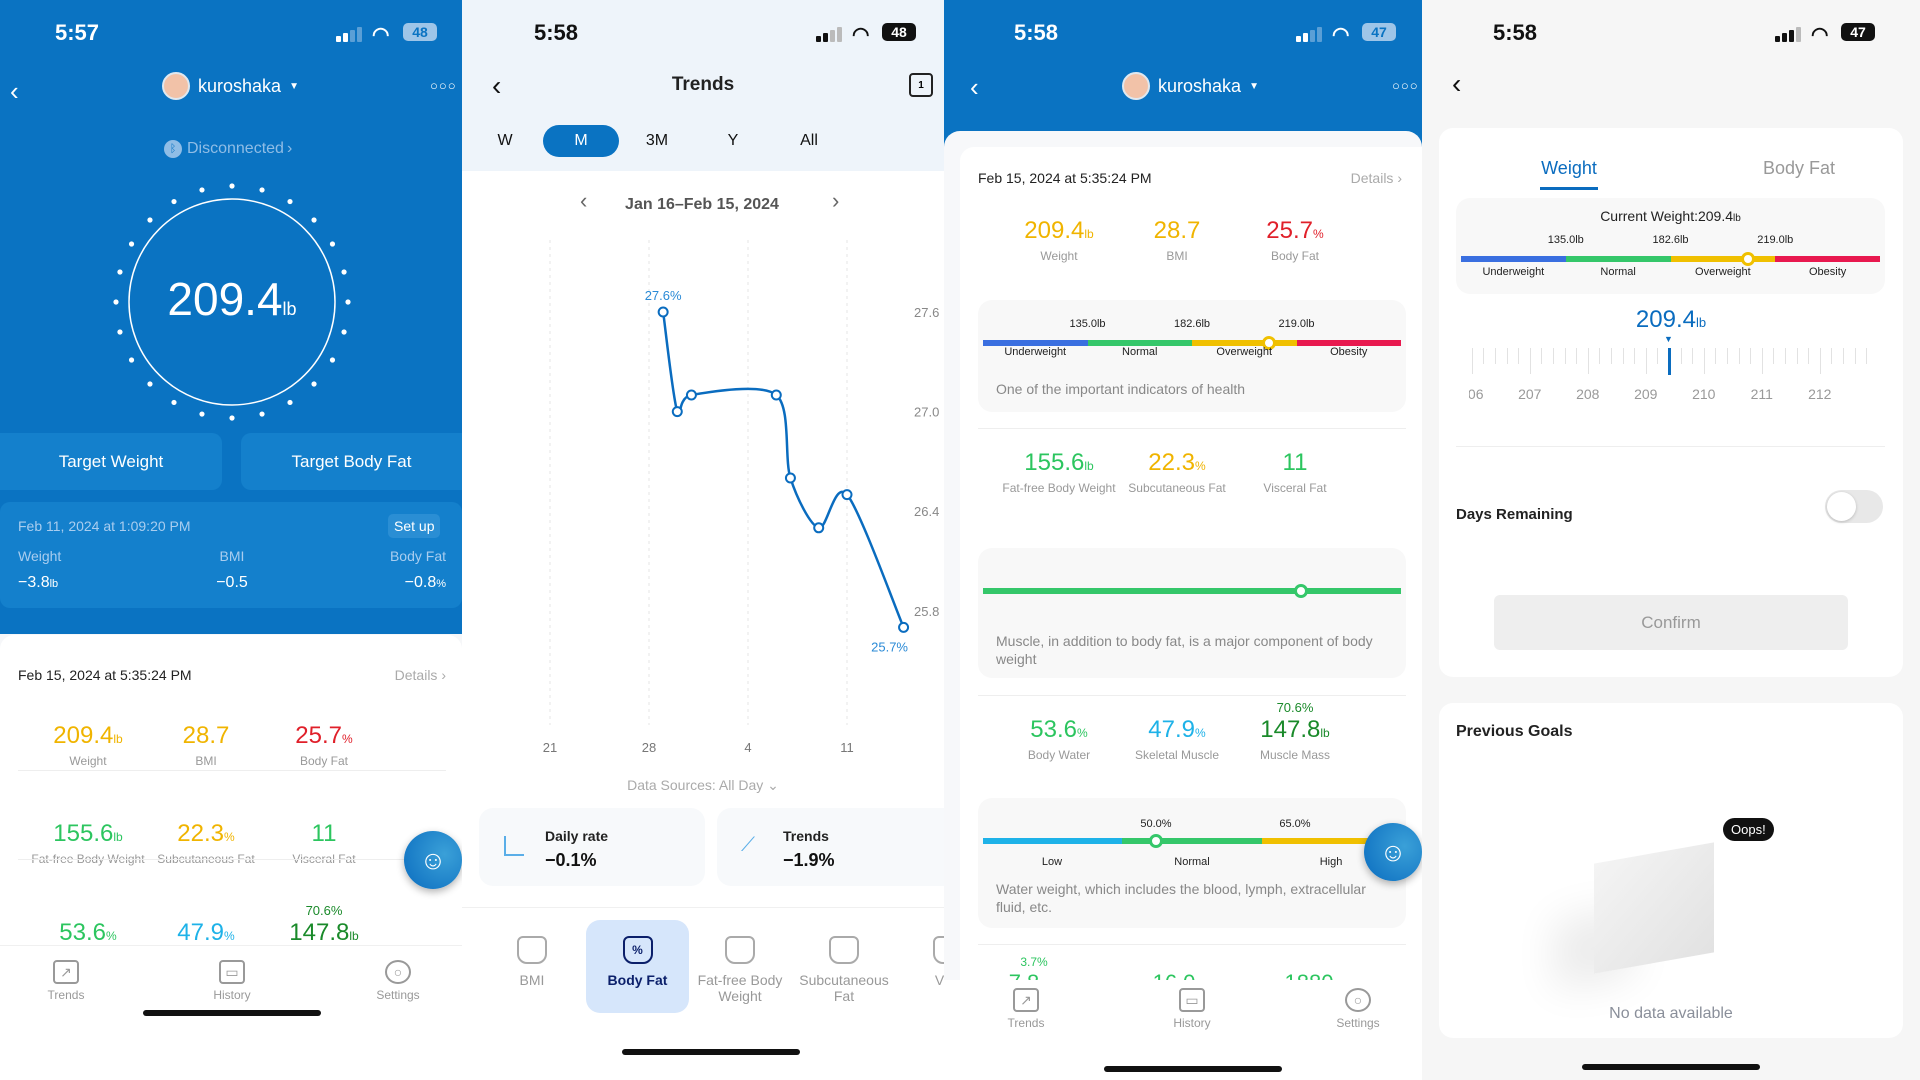 This screenshot has width=1920, height=1080. What do you see at coordinates (228, 149) in the screenshot?
I see `connection-status: ᛒ Disconnected ›` at bounding box center [228, 149].